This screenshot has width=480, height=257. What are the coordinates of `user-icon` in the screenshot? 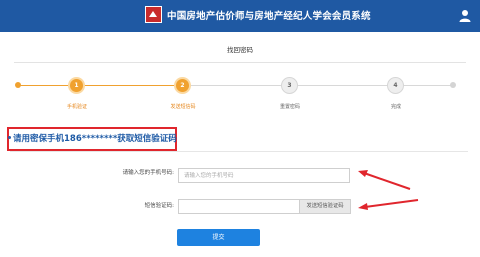 It's located at (465, 15).